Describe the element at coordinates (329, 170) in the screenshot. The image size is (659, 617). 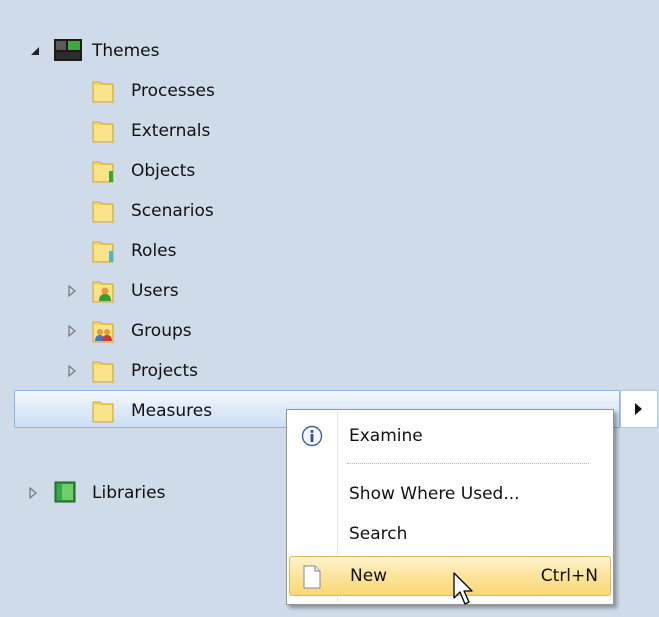
I see `tree-item-objects: Objects` at that location.